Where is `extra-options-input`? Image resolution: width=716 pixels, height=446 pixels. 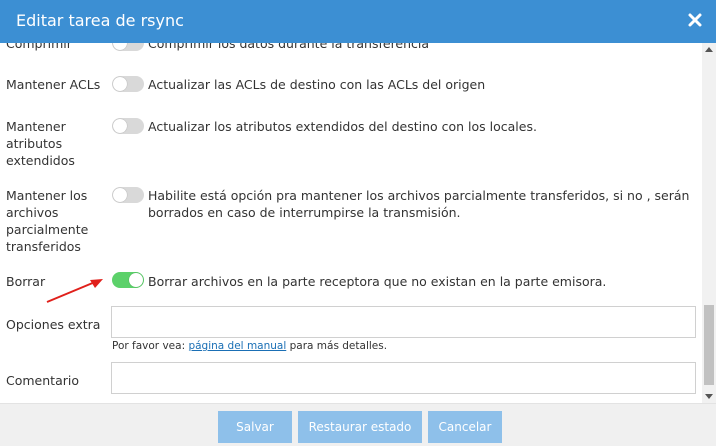
extra-options-input is located at coordinates (403, 322).